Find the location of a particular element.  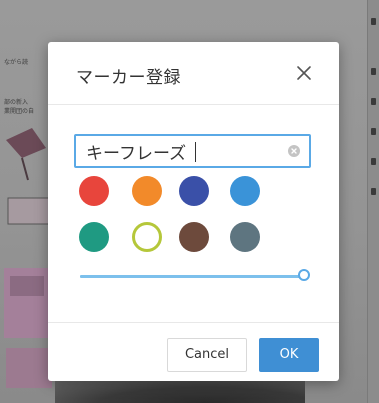

slider-thumb is located at coordinates (304, 275).